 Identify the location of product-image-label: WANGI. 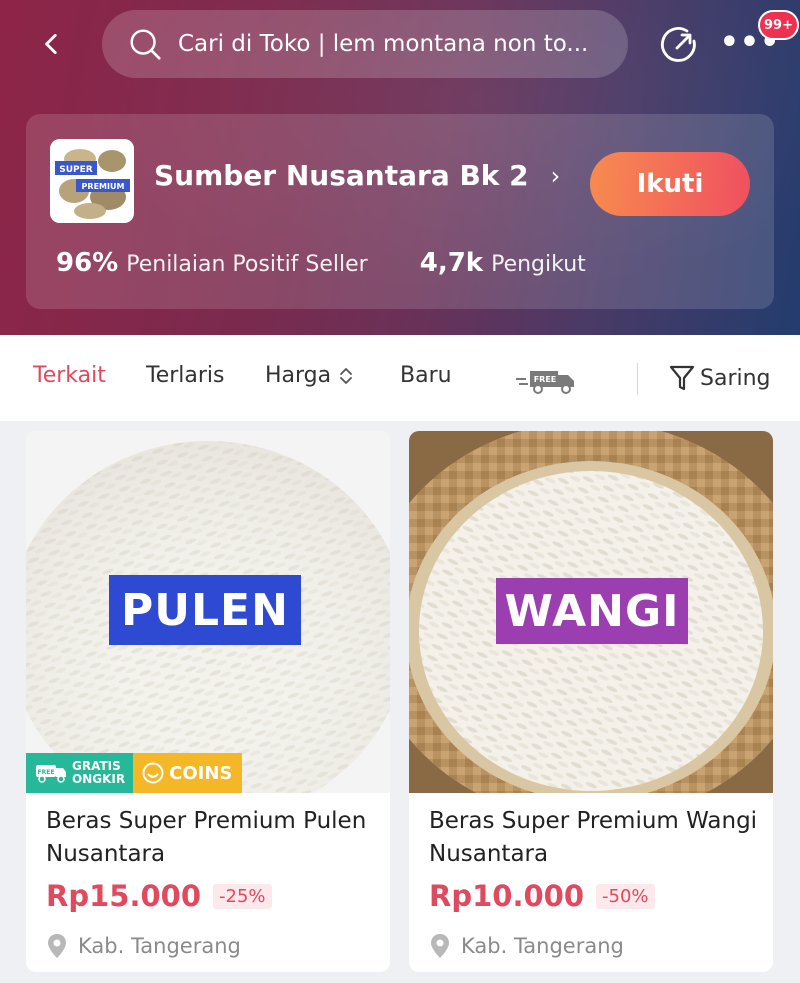
(592, 611).